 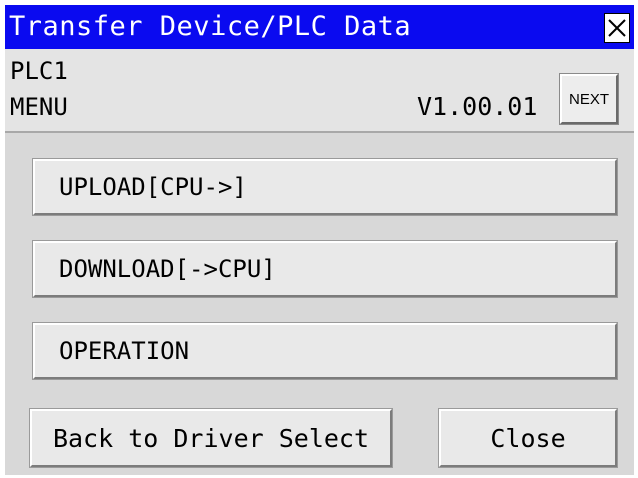 What do you see at coordinates (153, 187) in the screenshot?
I see `upload-button-label: UPLOAD[CPU->]` at bounding box center [153, 187].